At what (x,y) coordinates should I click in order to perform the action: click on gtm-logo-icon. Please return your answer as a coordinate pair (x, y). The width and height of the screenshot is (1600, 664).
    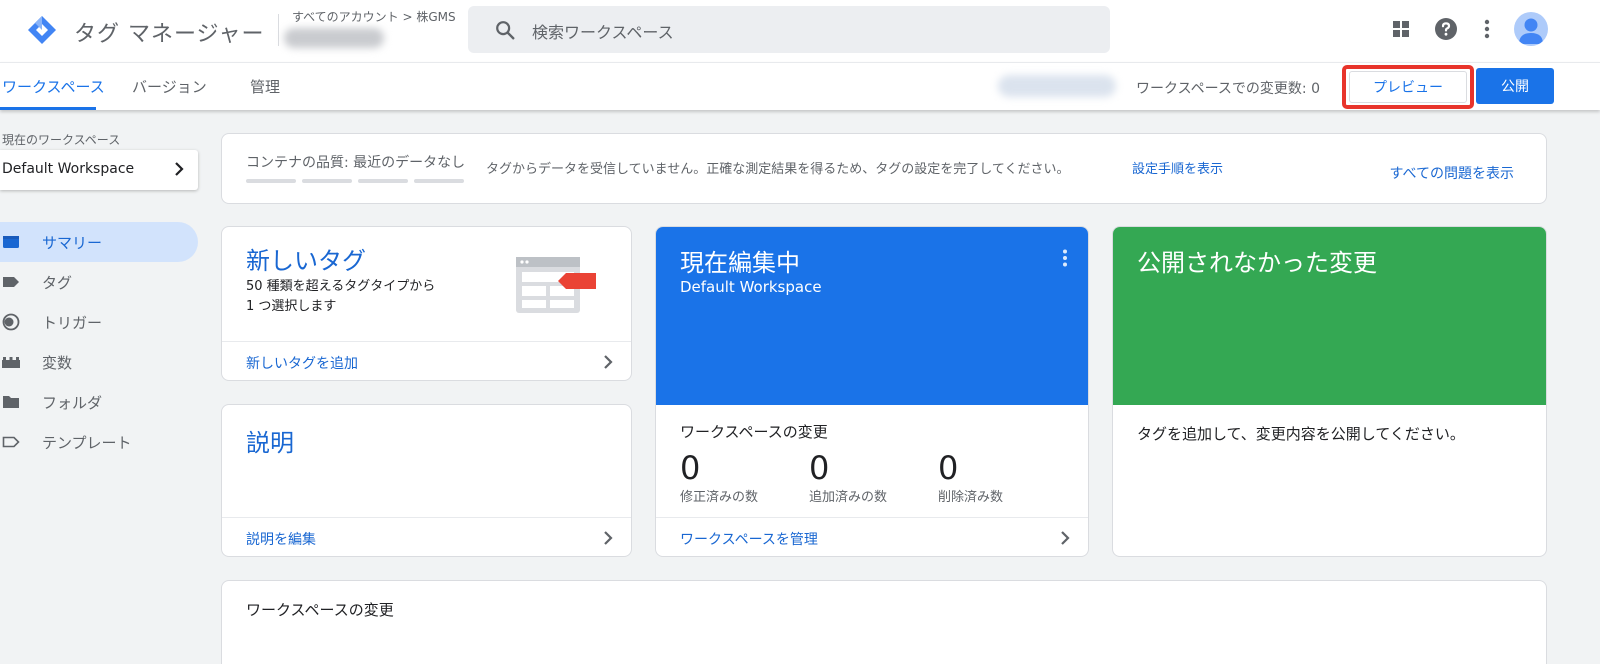
    Looking at the image, I should click on (42, 30).